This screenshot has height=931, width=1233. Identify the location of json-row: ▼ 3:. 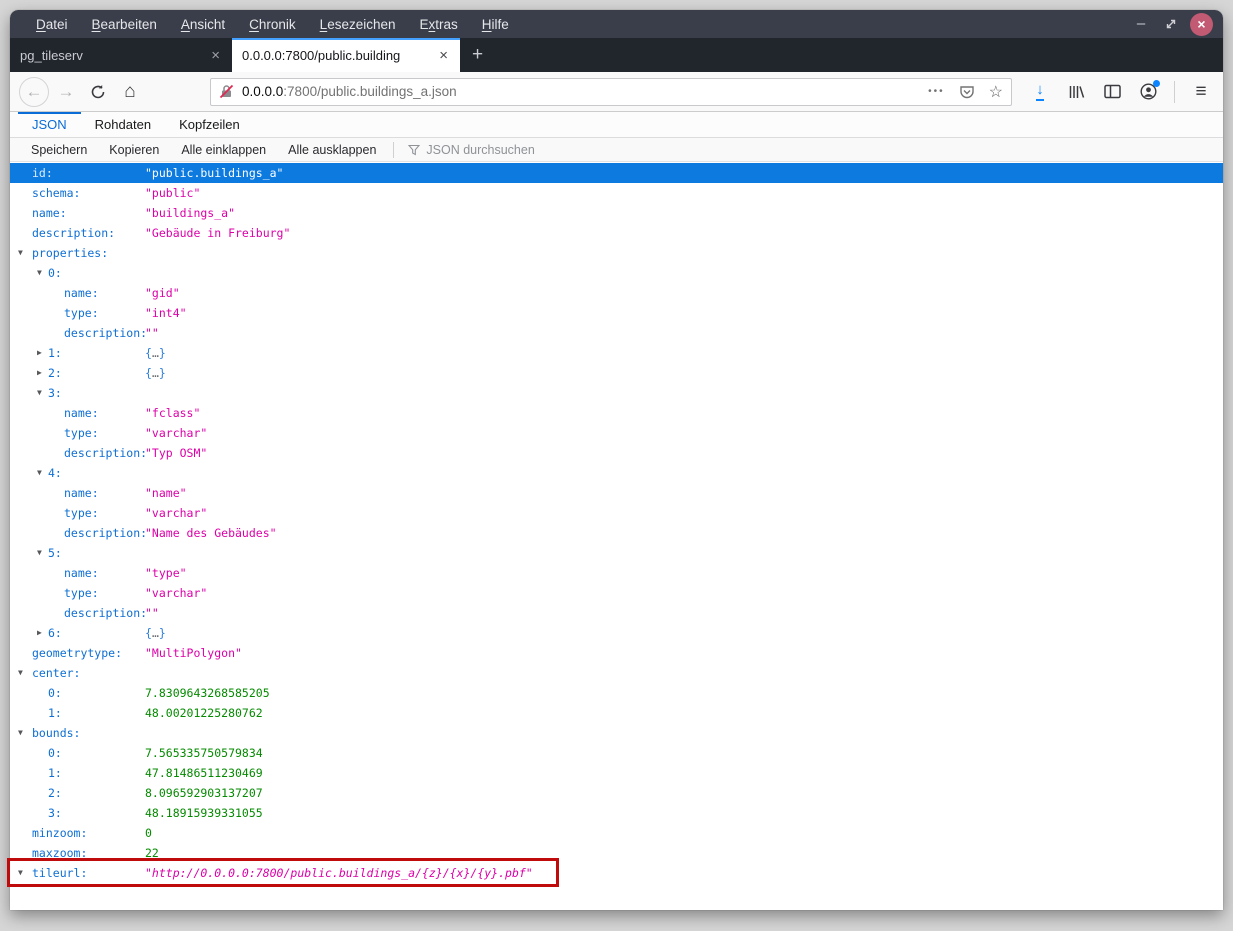
(616, 393).